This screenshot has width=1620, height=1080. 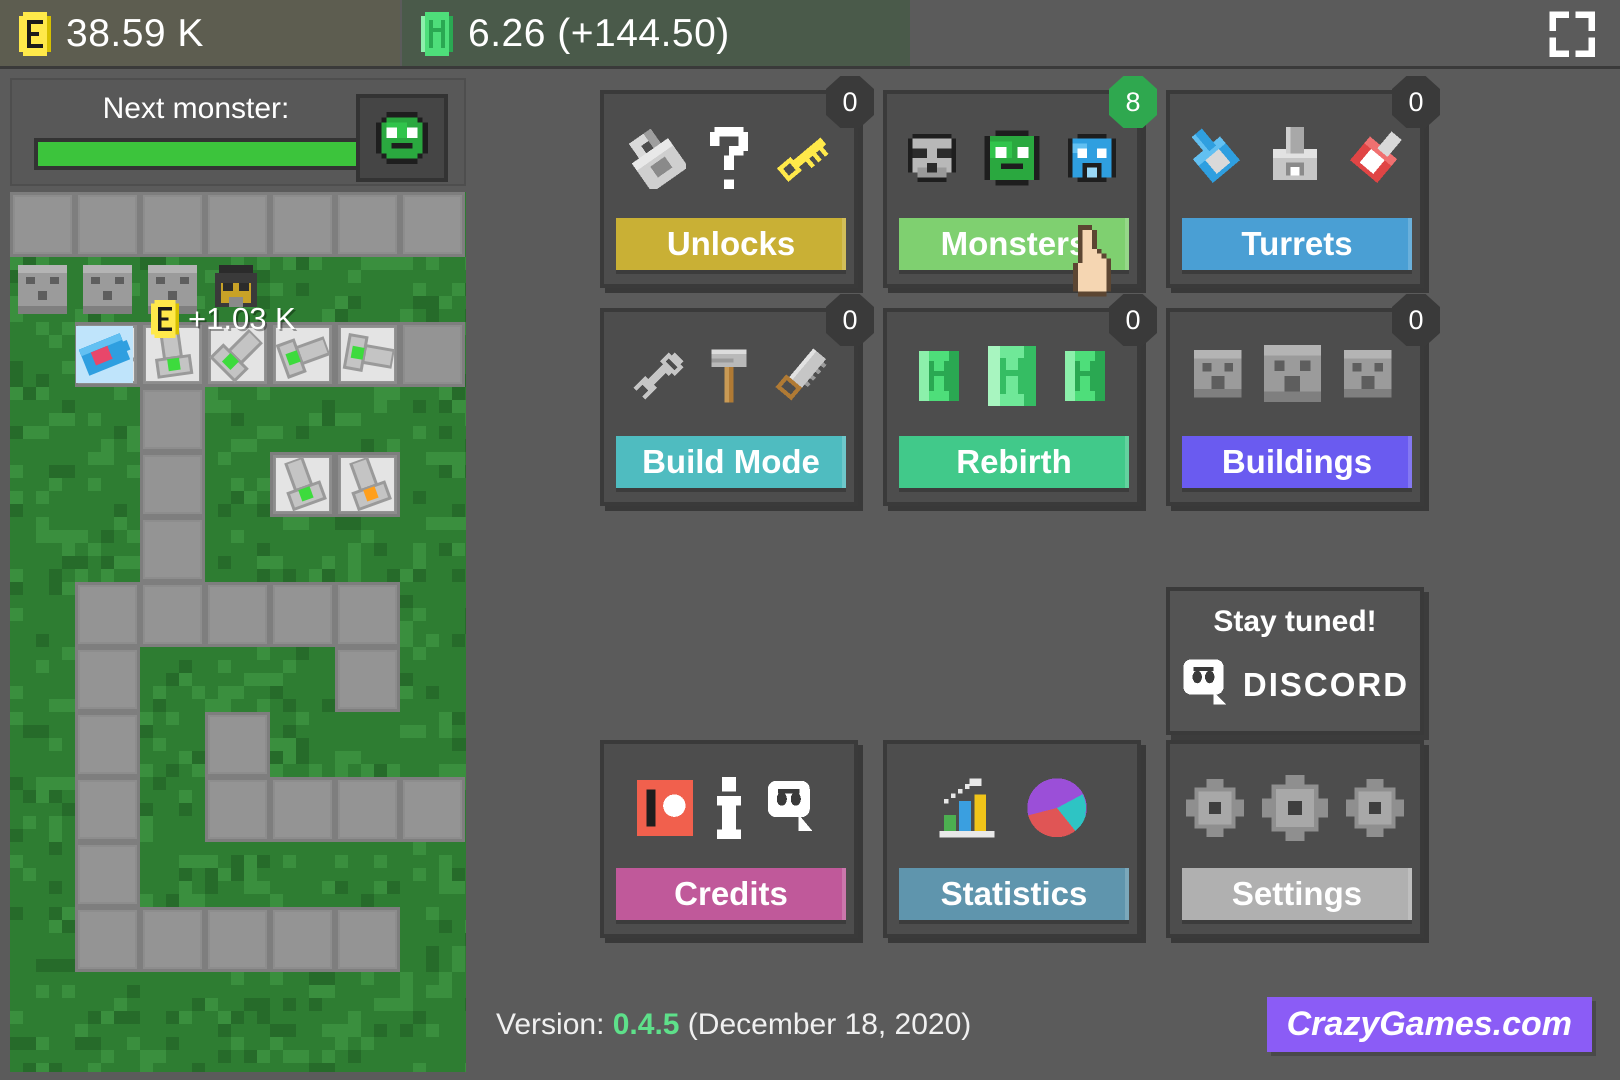 What do you see at coordinates (665, 808) in the screenshot?
I see `patreon-icon` at bounding box center [665, 808].